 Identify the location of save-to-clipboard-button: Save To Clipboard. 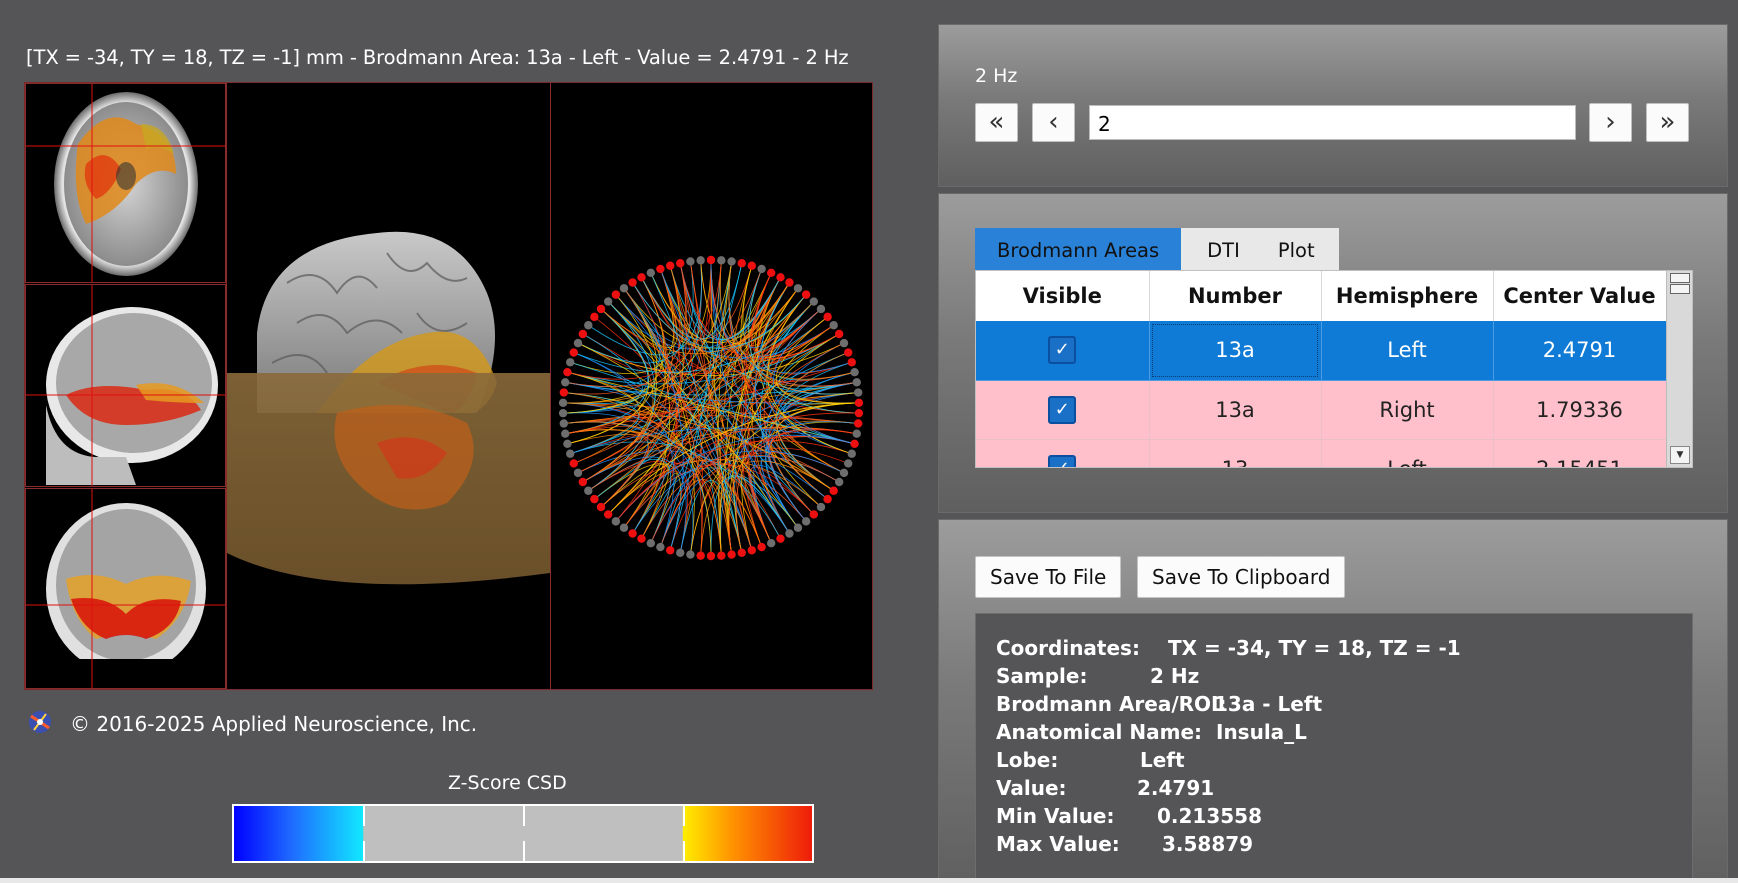
(1241, 577).